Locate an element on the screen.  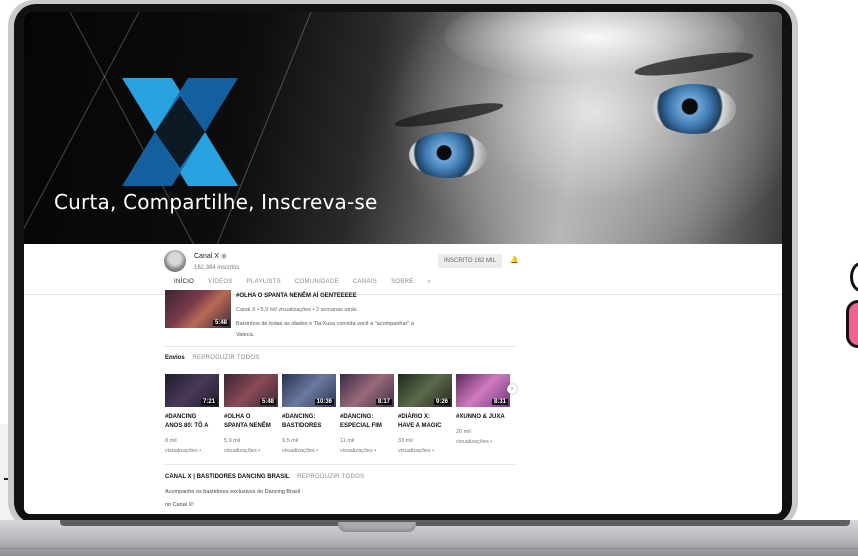
left-eye is located at coordinates (448, 155).